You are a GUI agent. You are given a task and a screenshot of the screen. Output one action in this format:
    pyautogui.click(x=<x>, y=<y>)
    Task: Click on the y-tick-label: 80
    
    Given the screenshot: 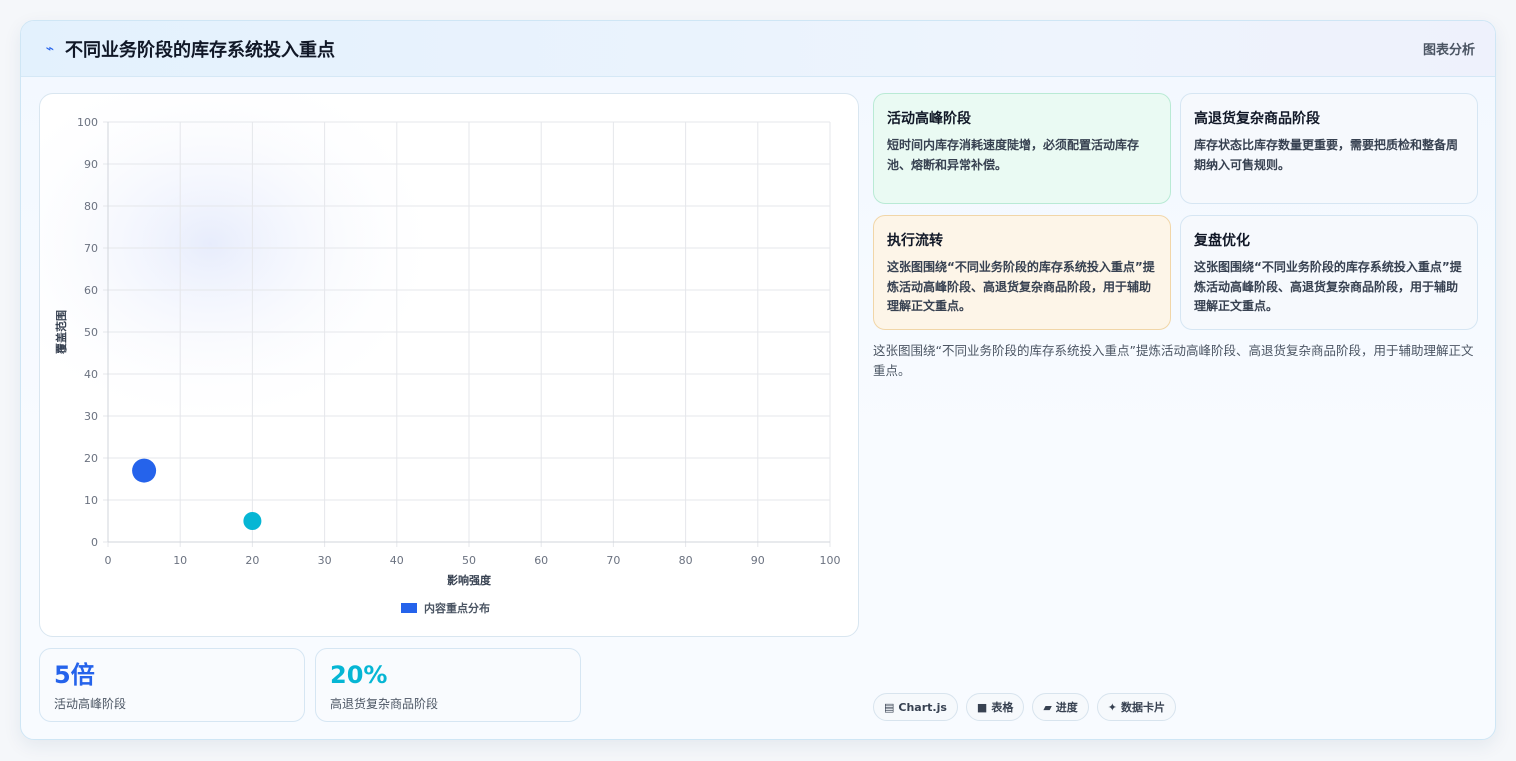 What is the action you would take?
    pyautogui.click(x=91, y=206)
    